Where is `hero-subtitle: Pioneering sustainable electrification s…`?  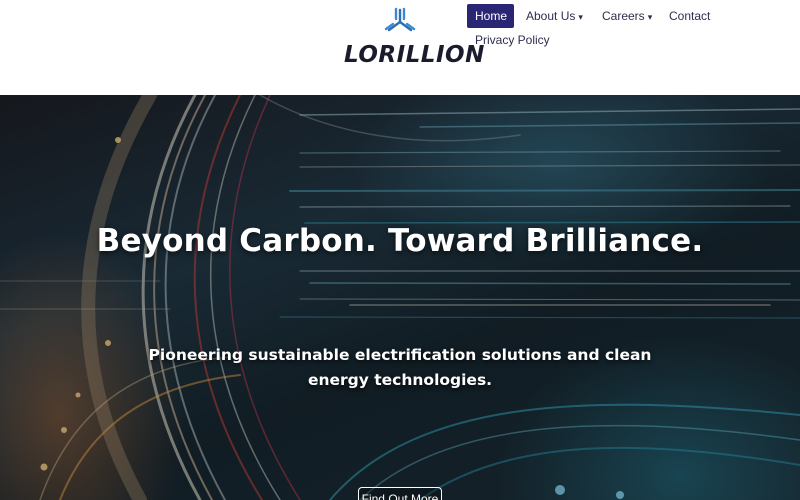 hero-subtitle: Pioneering sustainable electrification s… is located at coordinates (400, 367).